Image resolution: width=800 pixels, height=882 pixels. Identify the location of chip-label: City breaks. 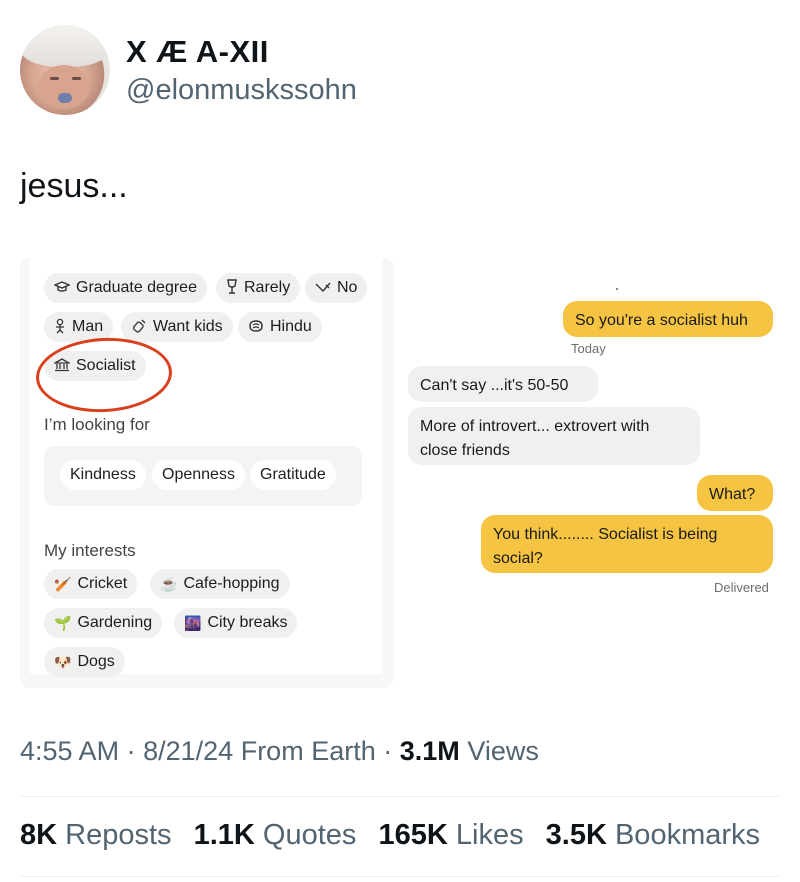
(247, 622).